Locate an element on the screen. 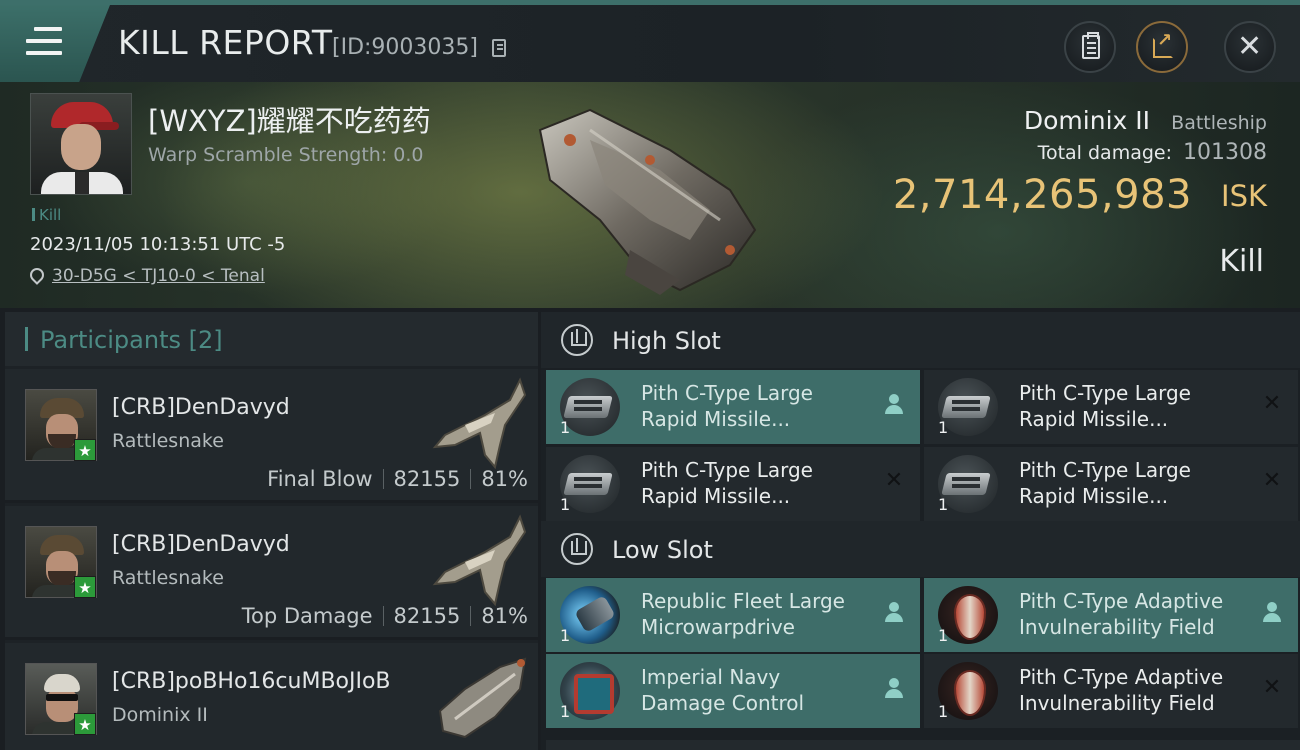  high-slot-header: High Slot is located at coordinates (920, 340).